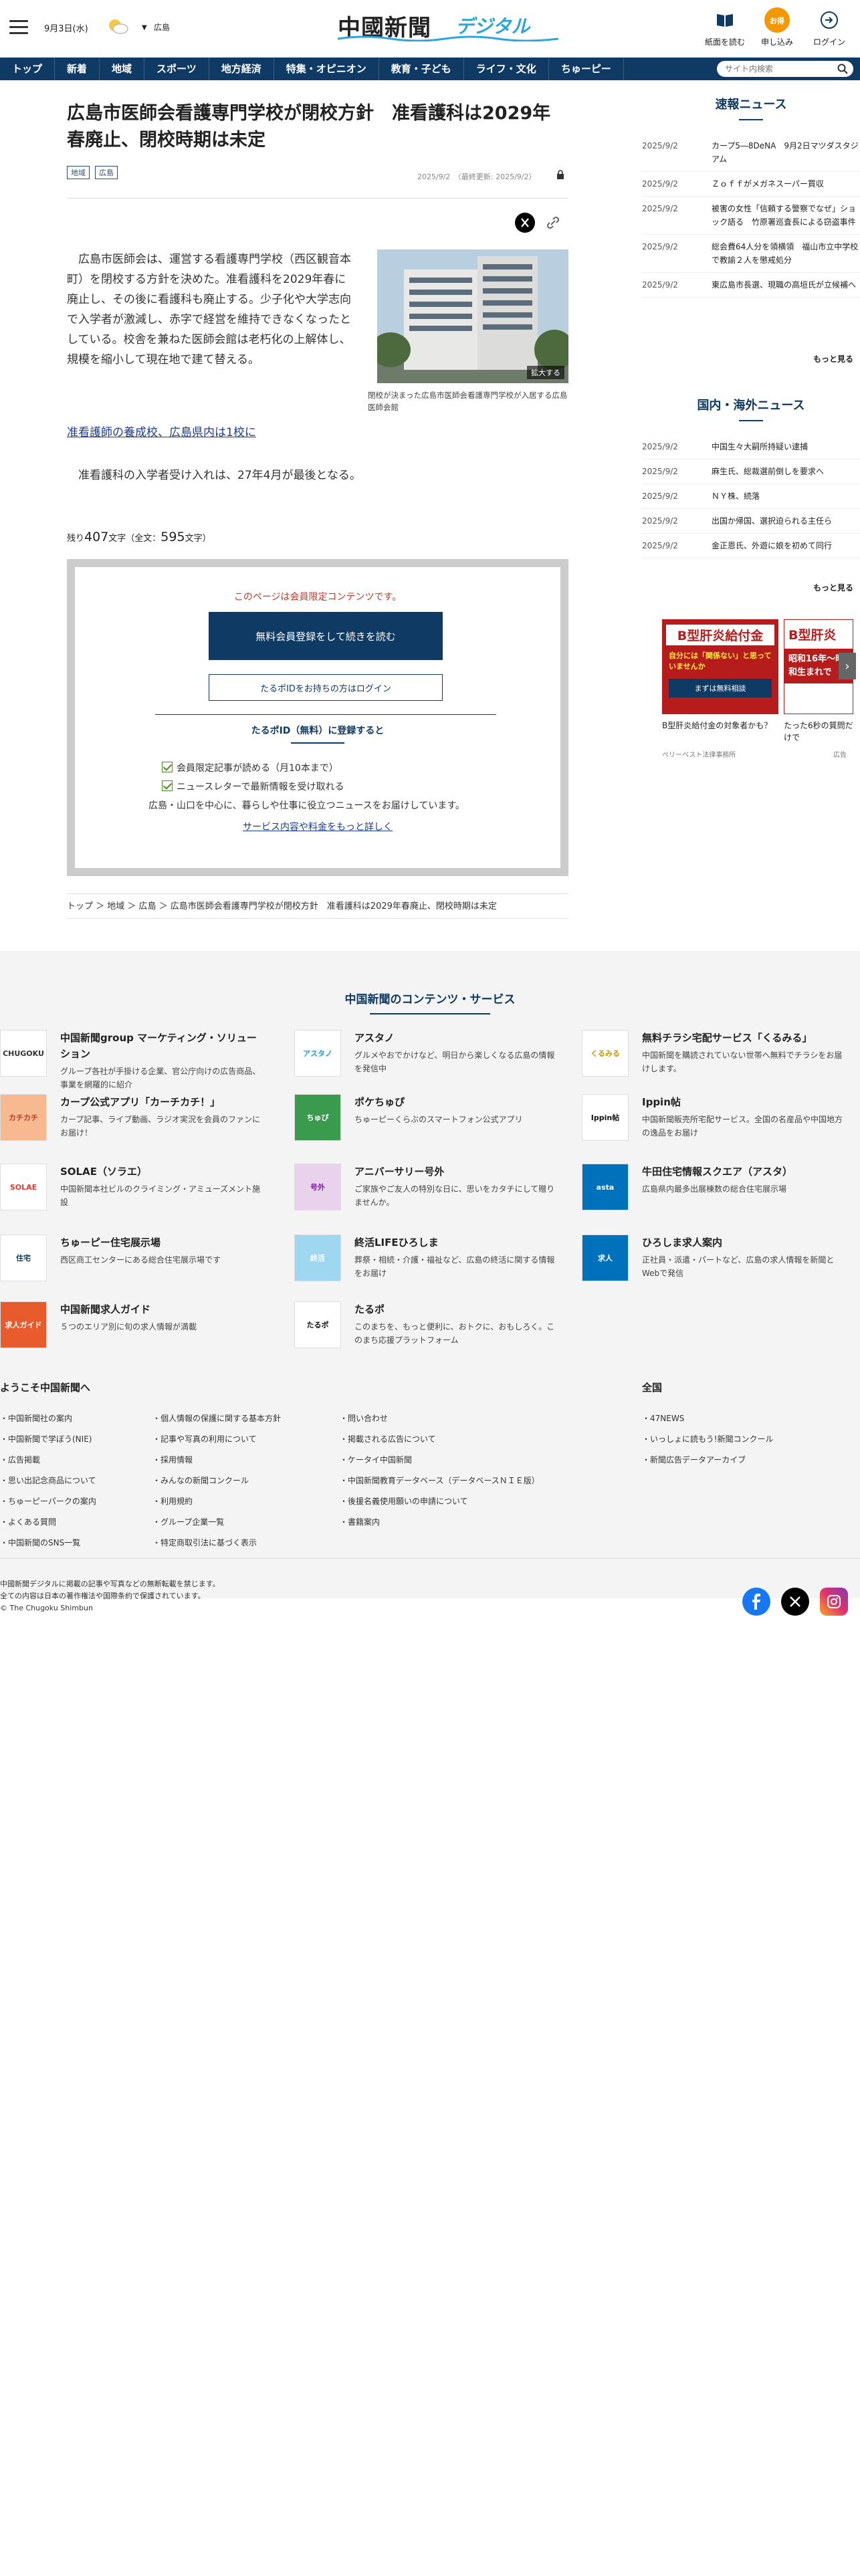 The height and width of the screenshot is (2576, 860). Describe the element at coordinates (742, 1172) in the screenshot. I see `service-name: 牛田住宅情報スクエア（アスタ）` at that location.